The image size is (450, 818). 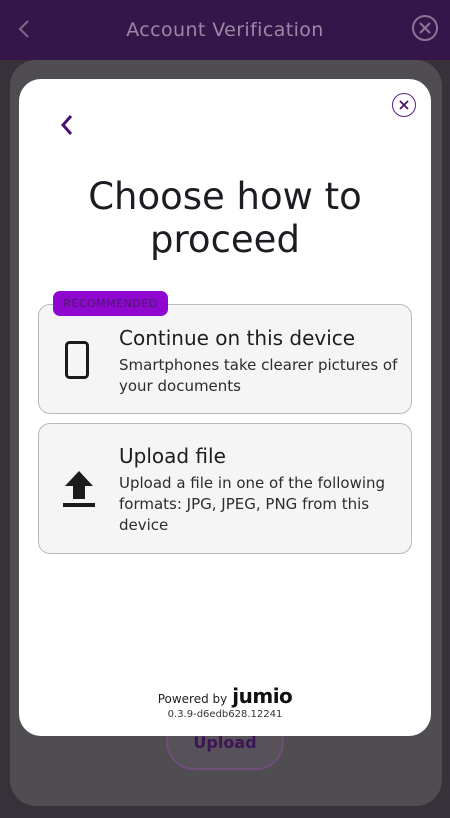 I want to click on jumio-logo: jumio, so click(x=262, y=696).